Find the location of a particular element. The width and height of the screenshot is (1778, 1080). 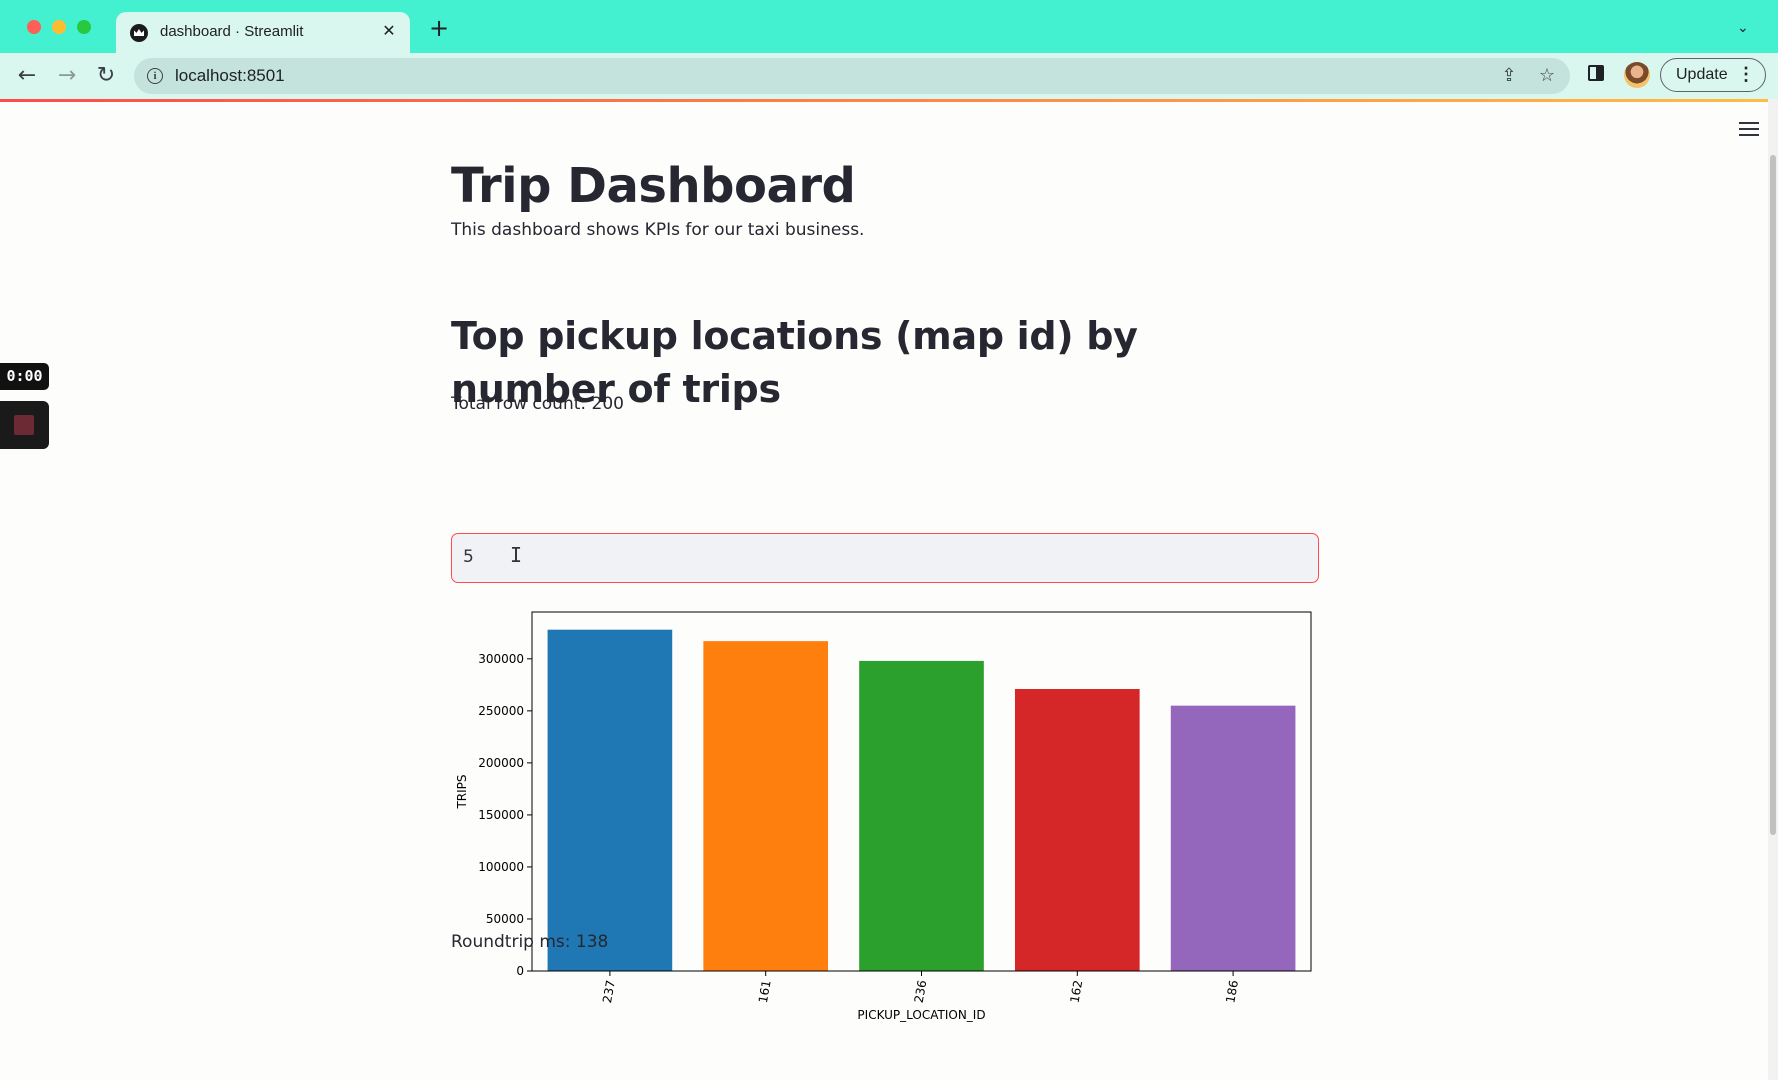

stop-icon is located at coordinates (24, 425).